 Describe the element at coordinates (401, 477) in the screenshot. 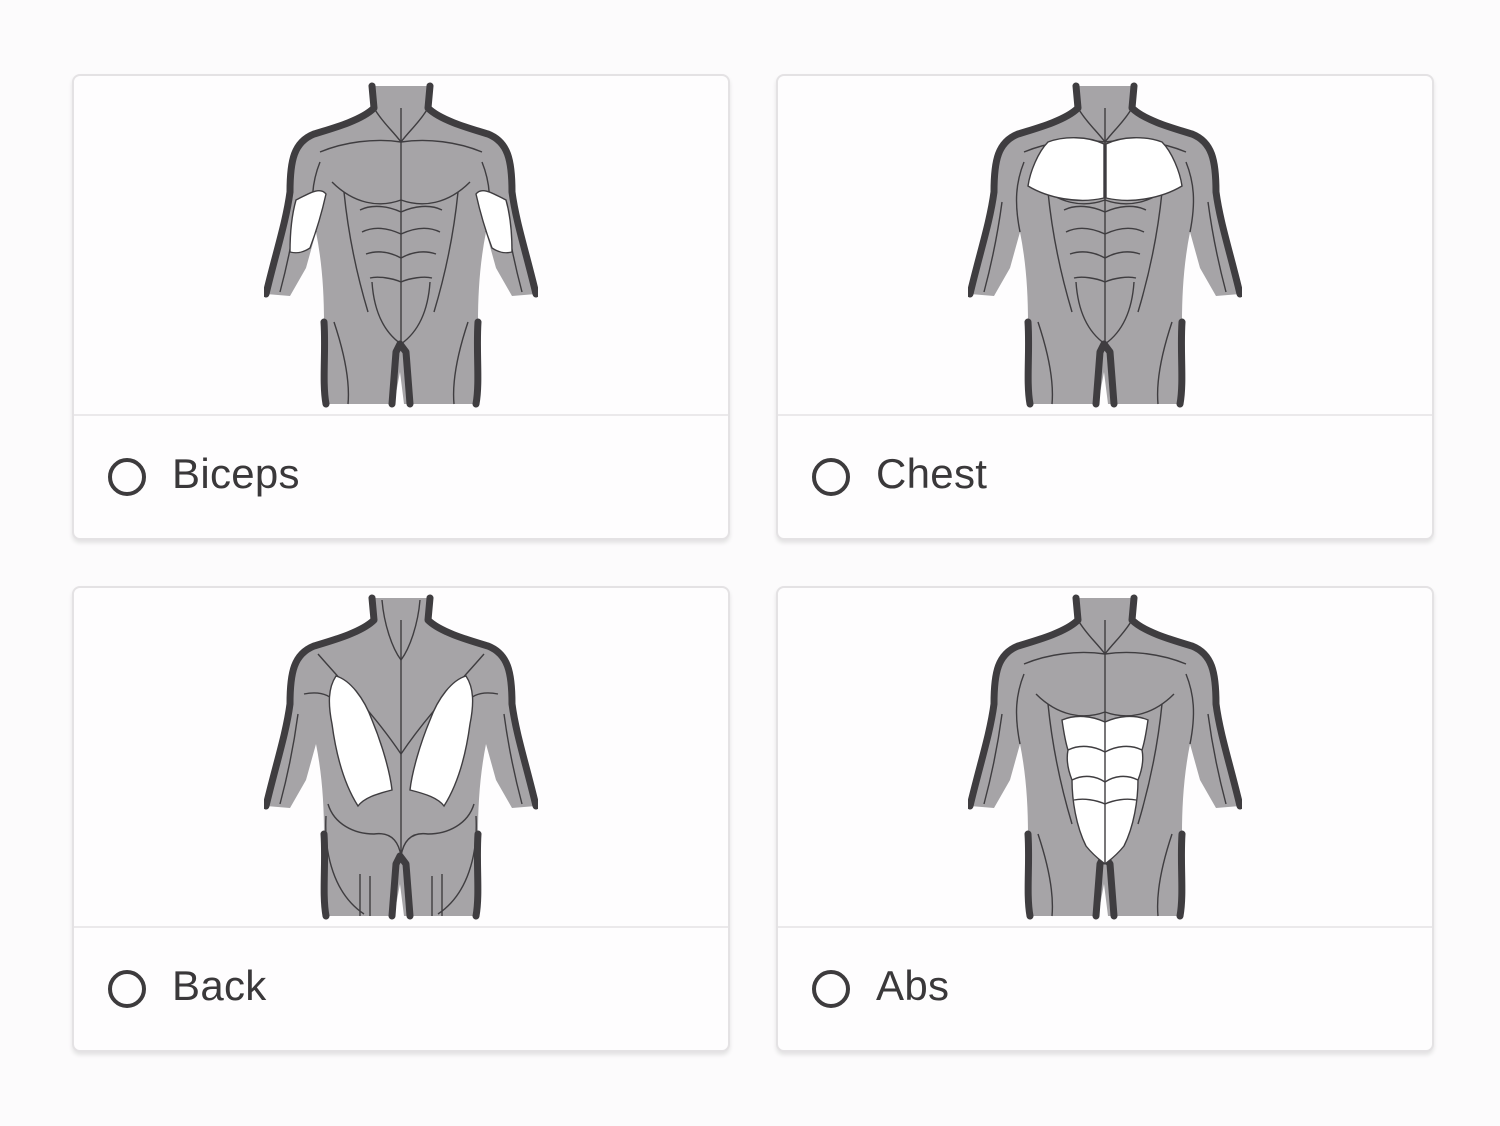

I see `option-row: Biceps` at that location.